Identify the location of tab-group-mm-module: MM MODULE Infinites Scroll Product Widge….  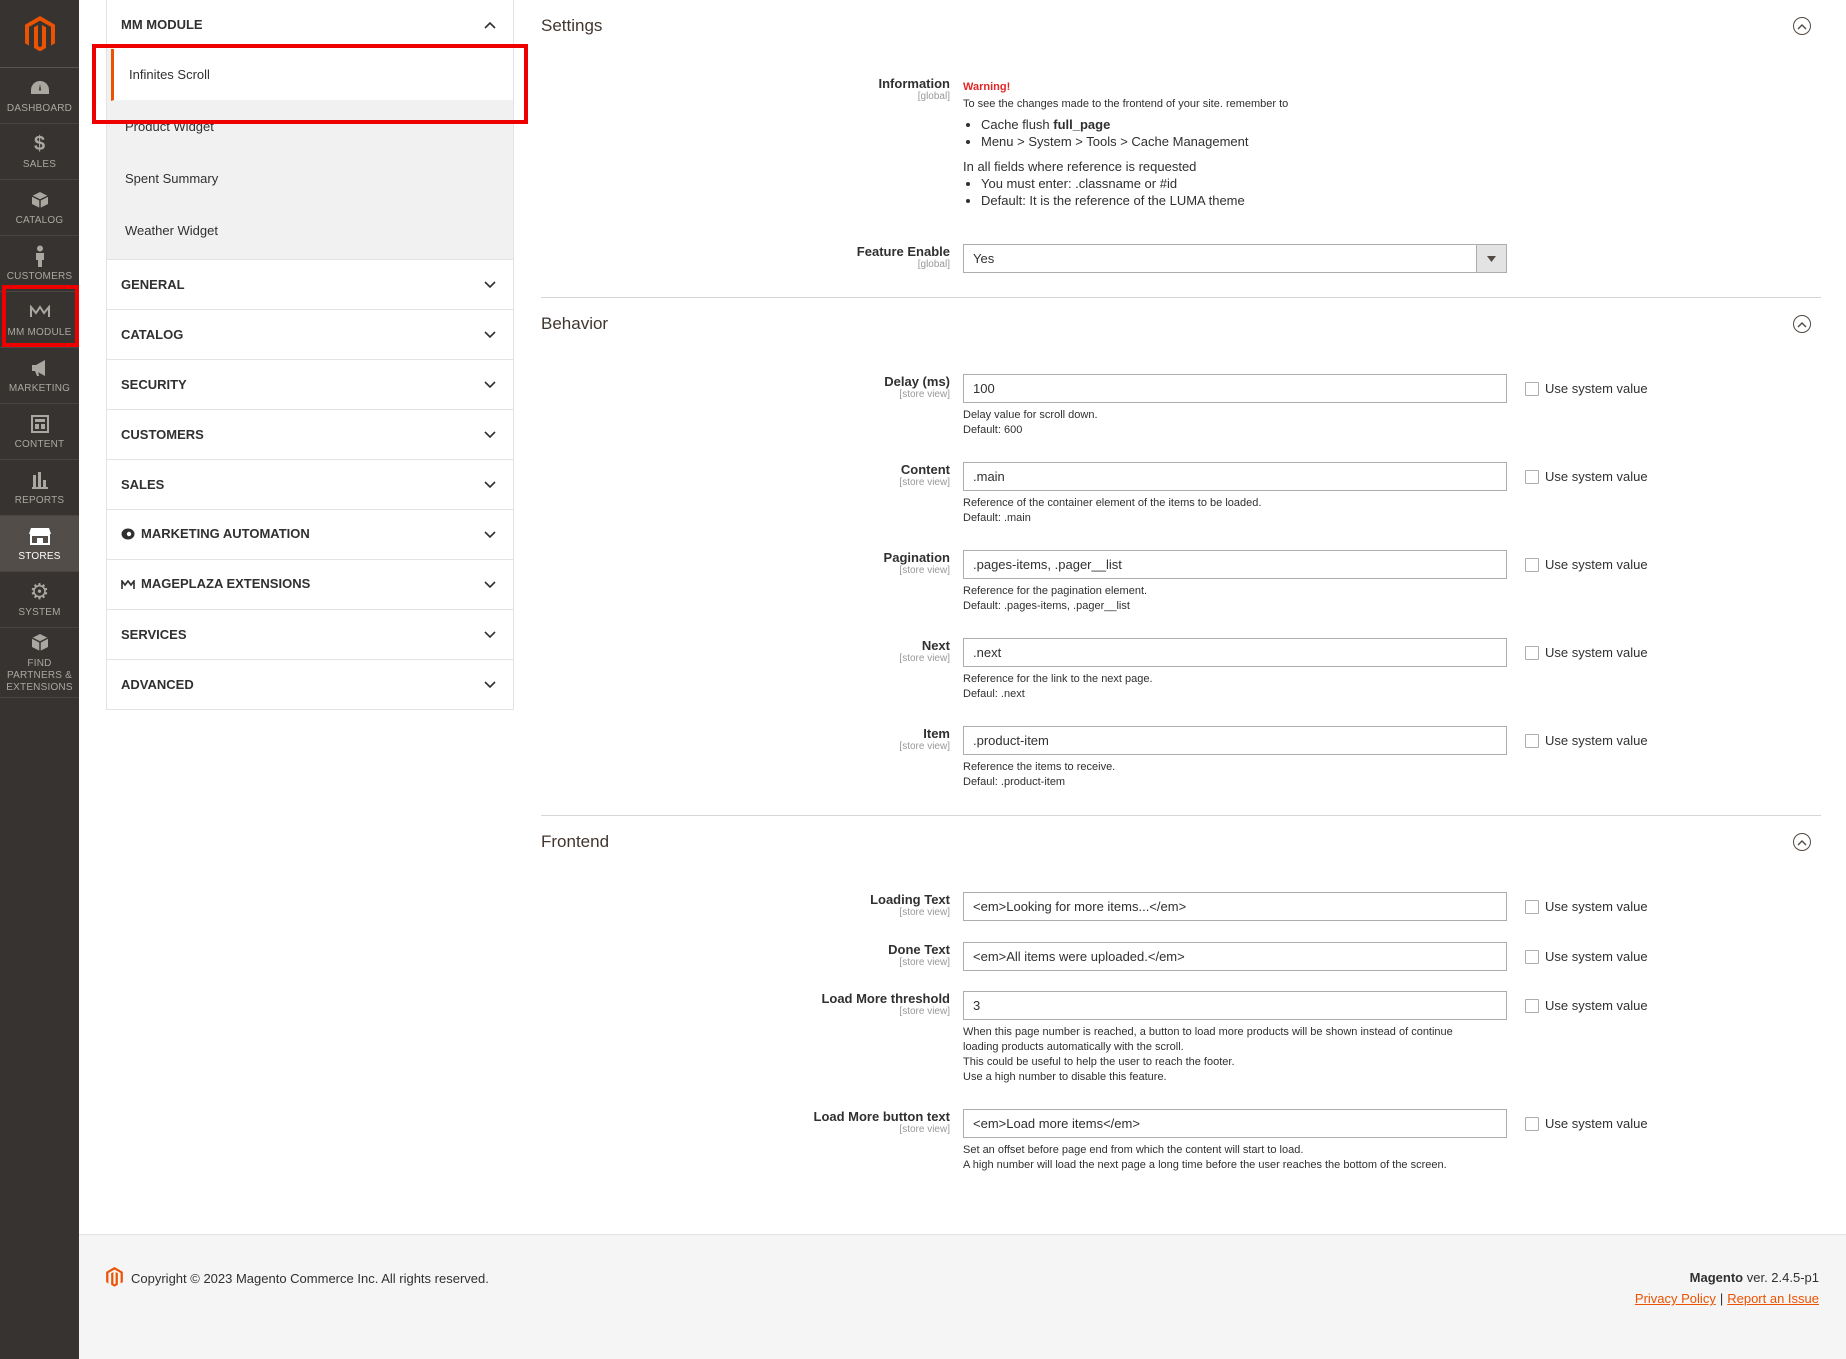
(310, 130).